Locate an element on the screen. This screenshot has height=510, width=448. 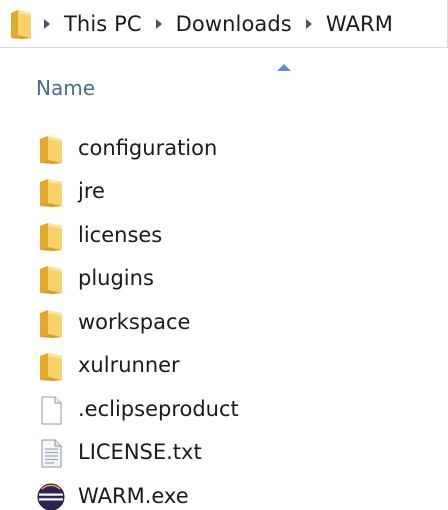
list-item: jre is located at coordinates (224, 191).